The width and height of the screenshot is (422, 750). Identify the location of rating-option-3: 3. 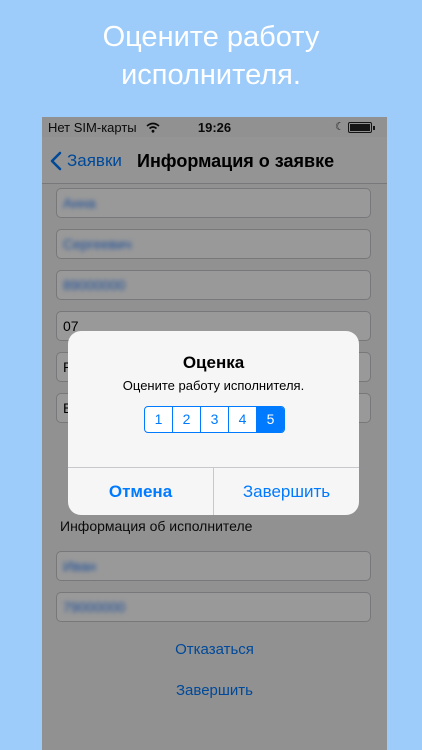
(215, 419).